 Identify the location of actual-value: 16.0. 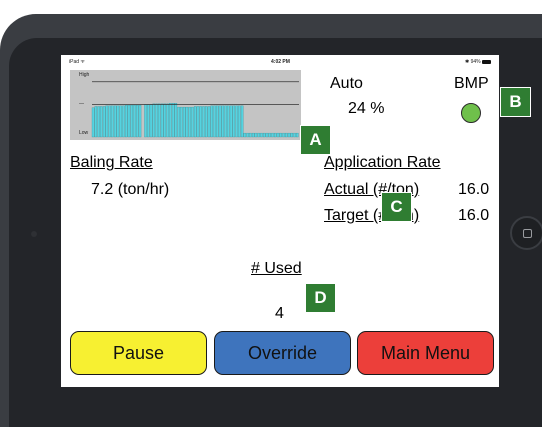
(474, 189).